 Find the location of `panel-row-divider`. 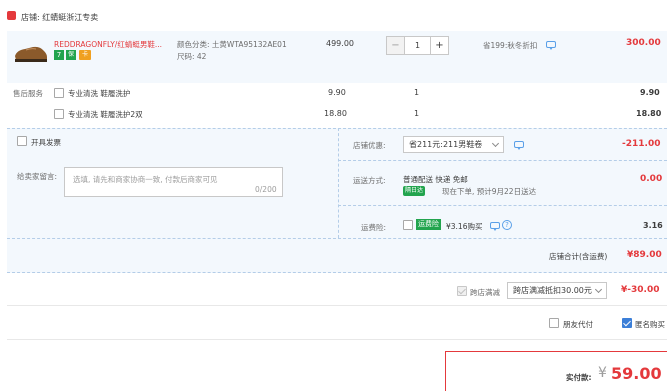

panel-row-divider is located at coordinates (502, 160).